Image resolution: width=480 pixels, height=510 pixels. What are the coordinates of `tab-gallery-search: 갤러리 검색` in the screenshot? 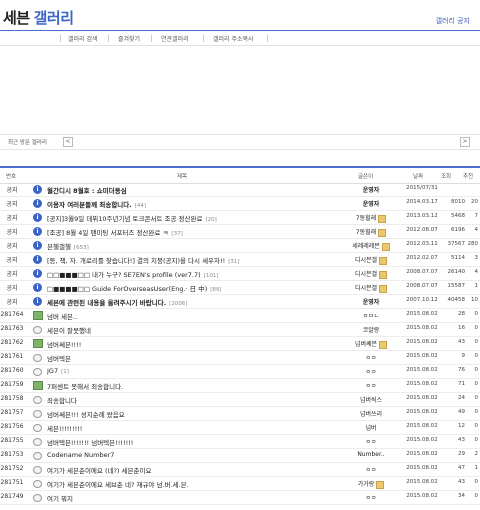 It's located at (83, 38).